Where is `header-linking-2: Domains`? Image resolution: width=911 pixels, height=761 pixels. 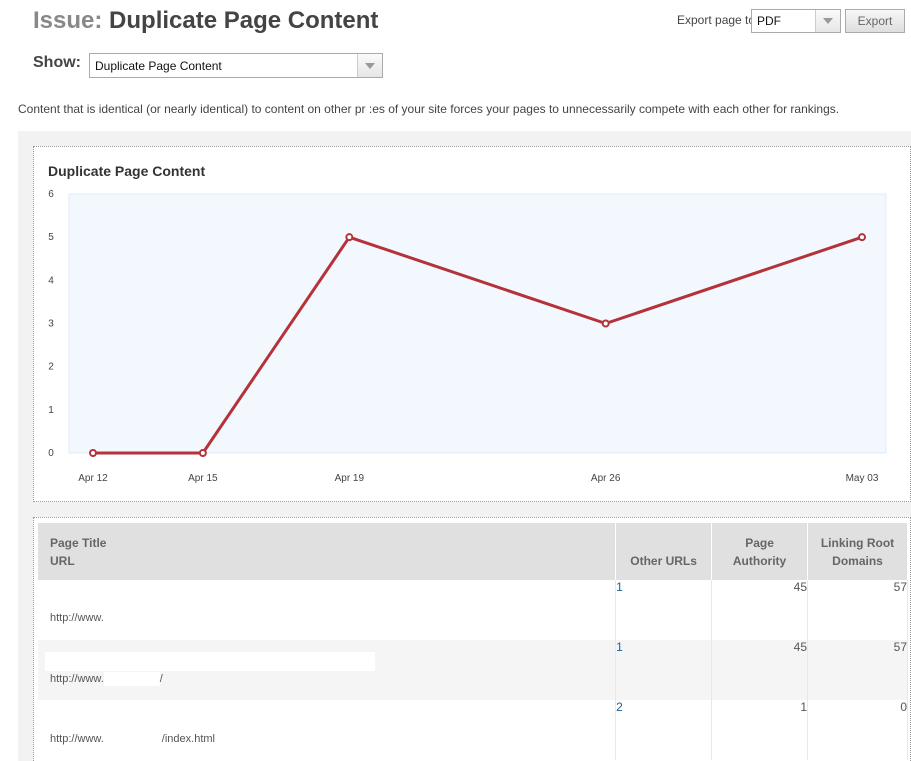 header-linking-2: Domains is located at coordinates (857, 561).